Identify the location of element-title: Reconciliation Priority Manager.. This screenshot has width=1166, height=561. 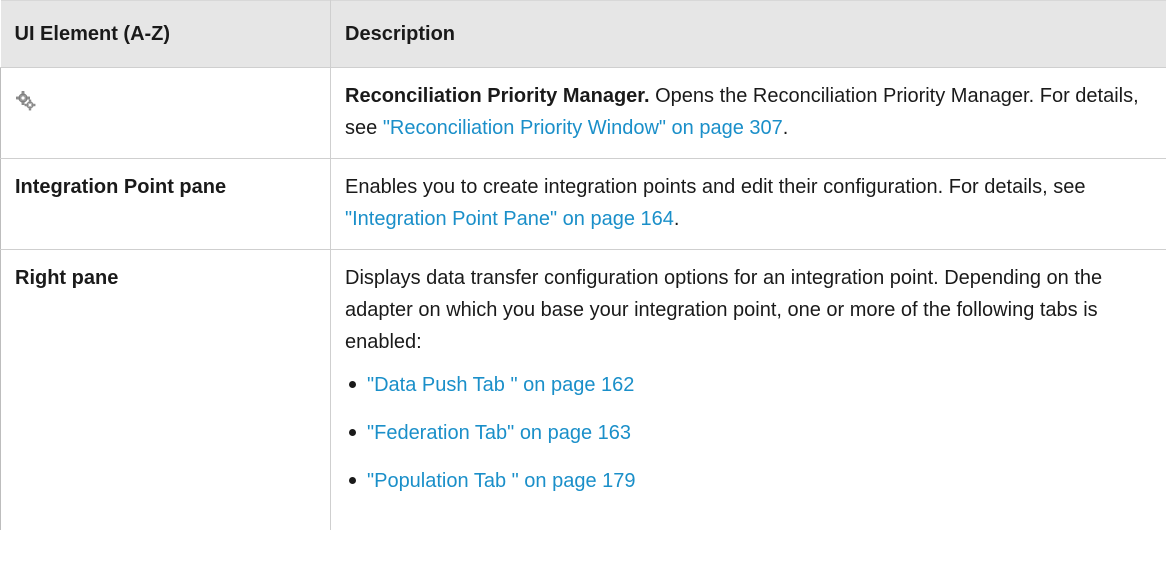
(497, 96).